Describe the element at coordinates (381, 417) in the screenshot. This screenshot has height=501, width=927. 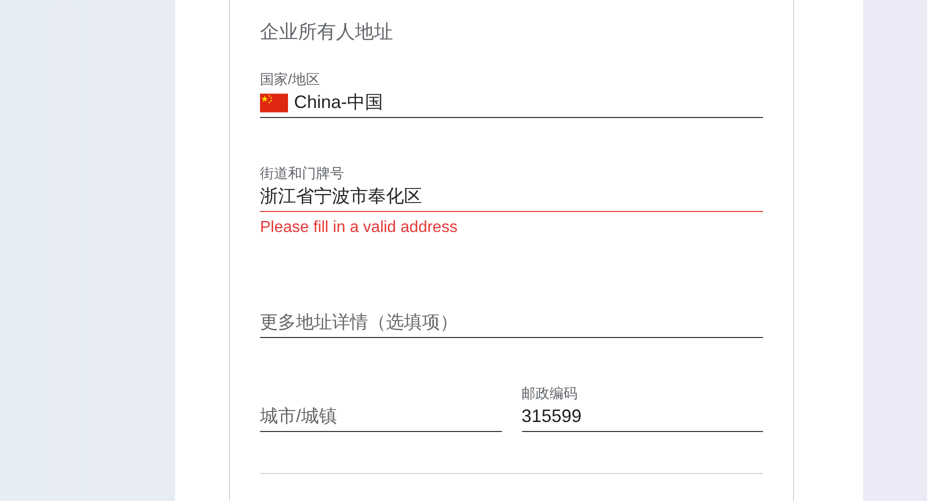
I see `input-field: 城市/城镇` at that location.